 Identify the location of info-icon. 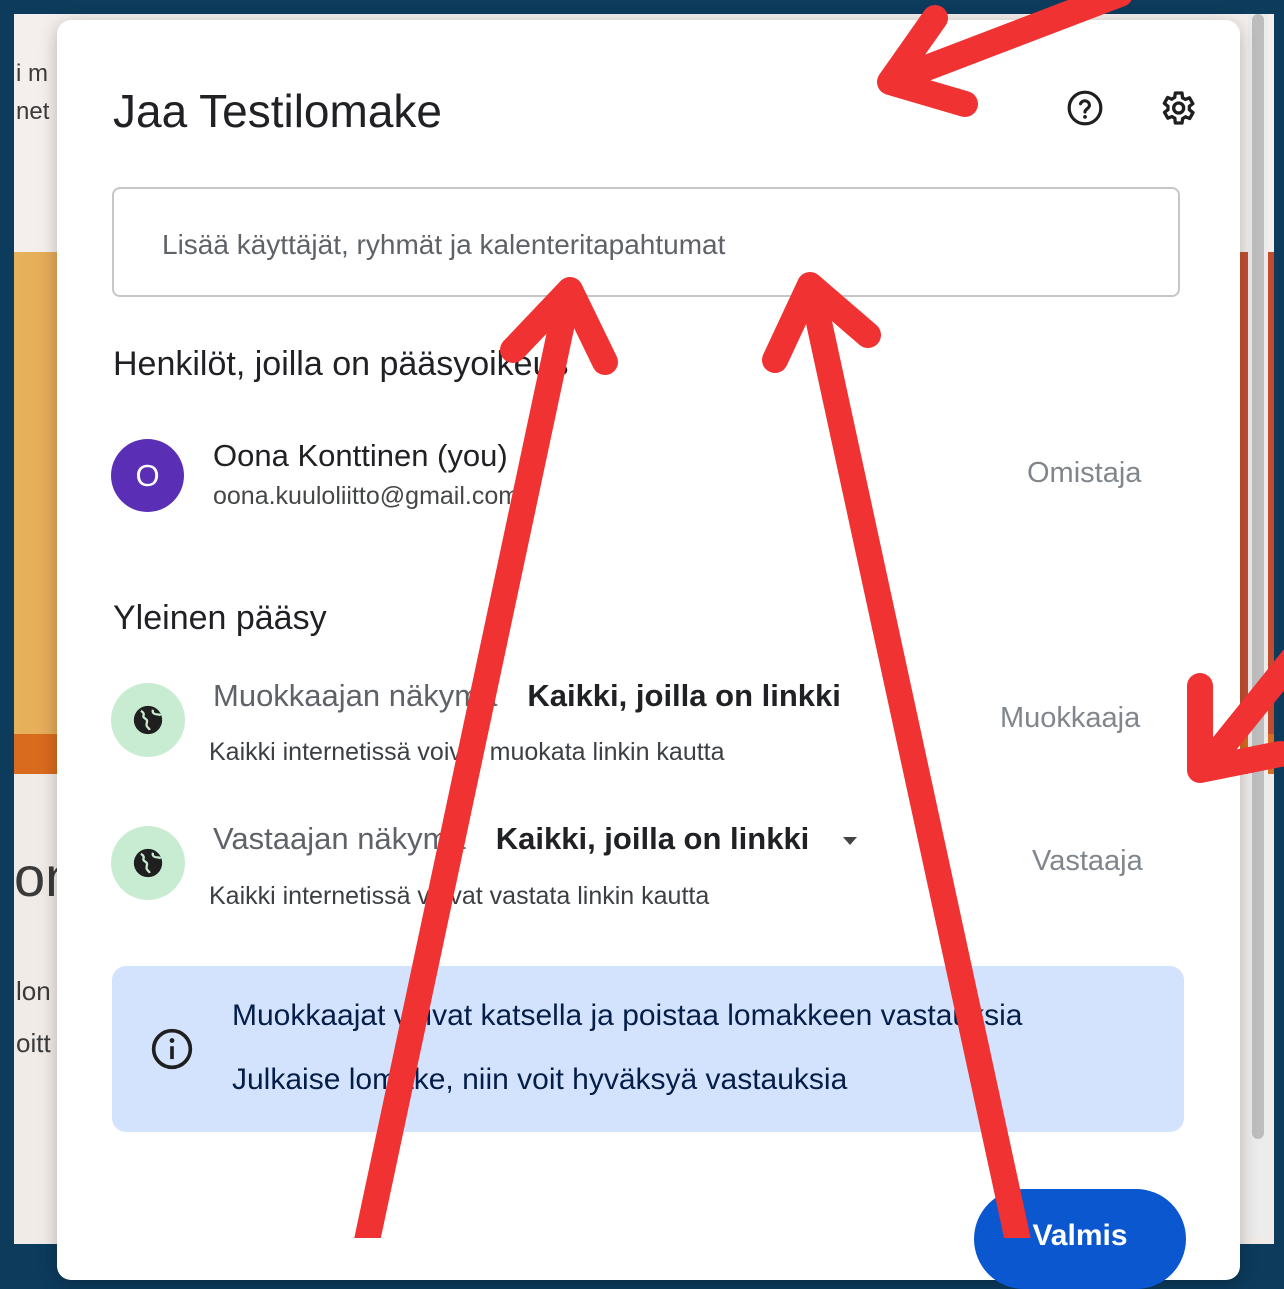
(172, 1049).